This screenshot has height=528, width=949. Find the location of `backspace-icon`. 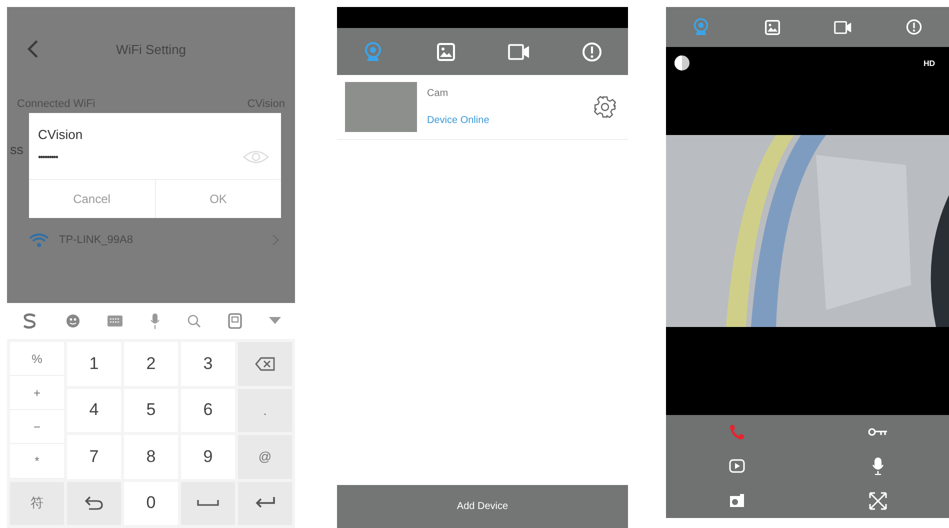

backspace-icon is located at coordinates (265, 363).